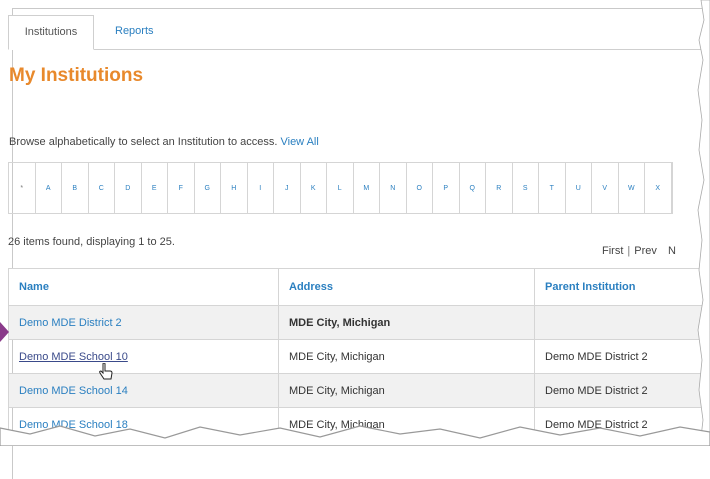  I want to click on alphabet-letter-o: O, so click(420, 188).